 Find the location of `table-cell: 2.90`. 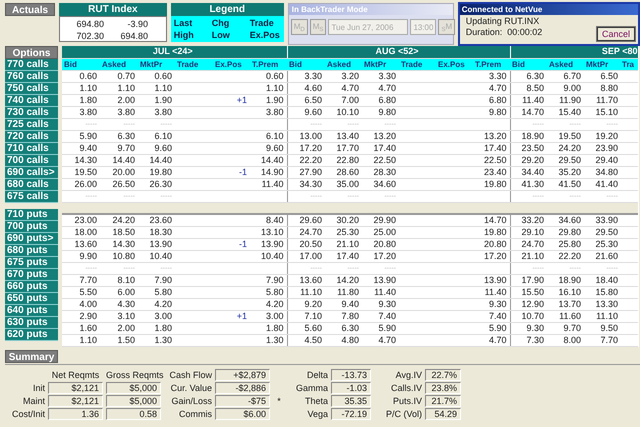

table-cell: 2.90 is located at coordinates (81, 316).